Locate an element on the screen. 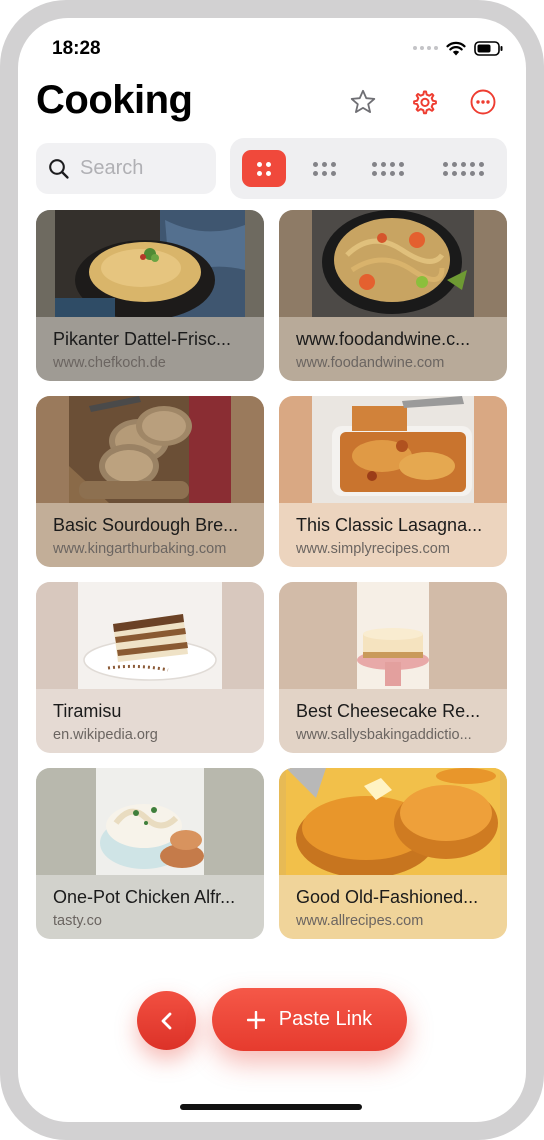 The width and height of the screenshot is (544, 1140). layout-4-column-button is located at coordinates (388, 168).